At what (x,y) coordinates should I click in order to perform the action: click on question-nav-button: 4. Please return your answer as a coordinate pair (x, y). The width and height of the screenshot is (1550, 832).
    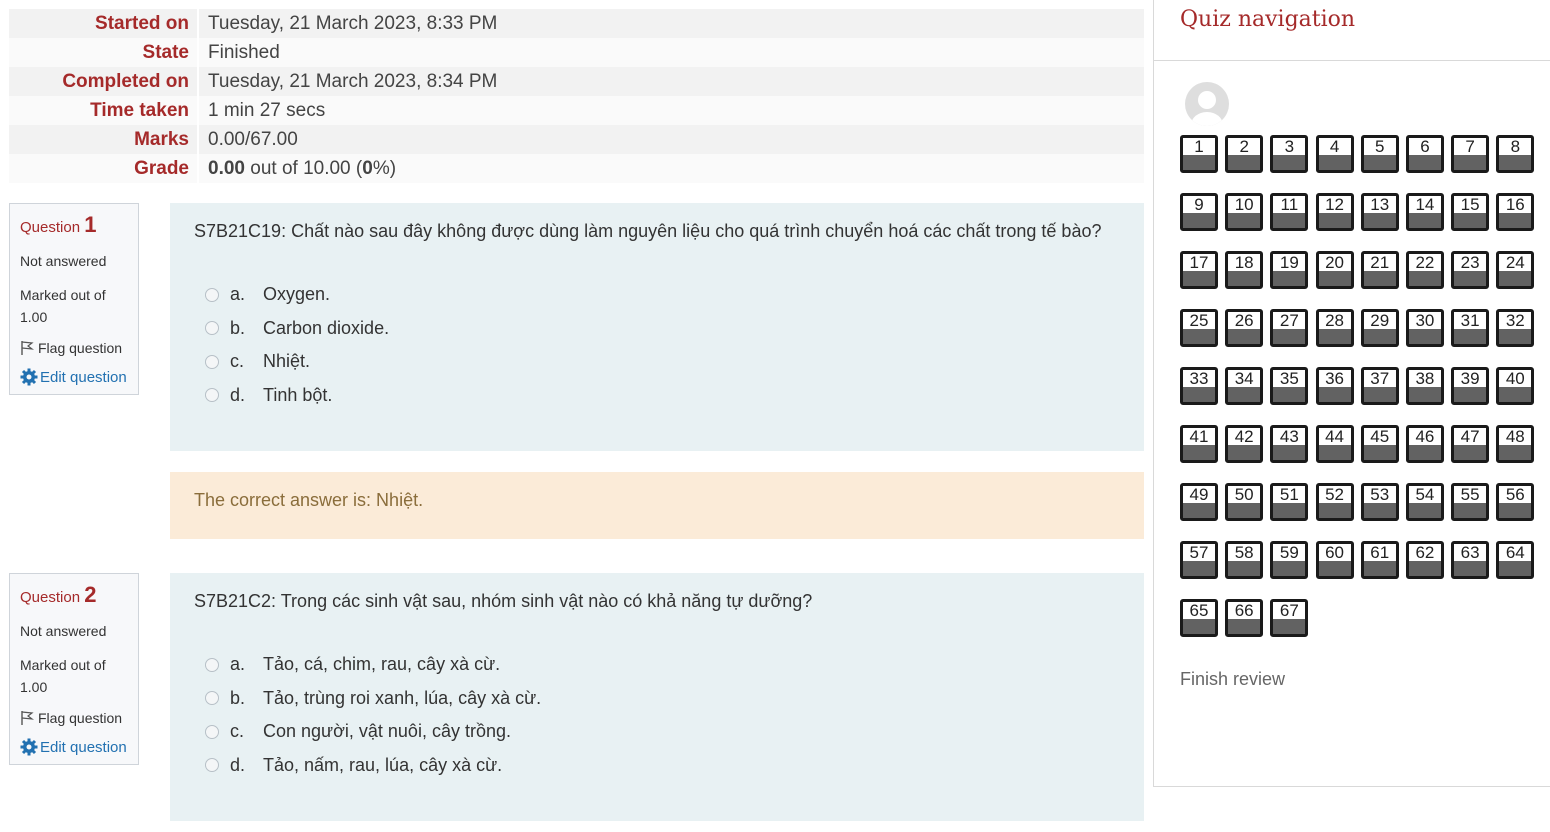
    Looking at the image, I should click on (1334, 154).